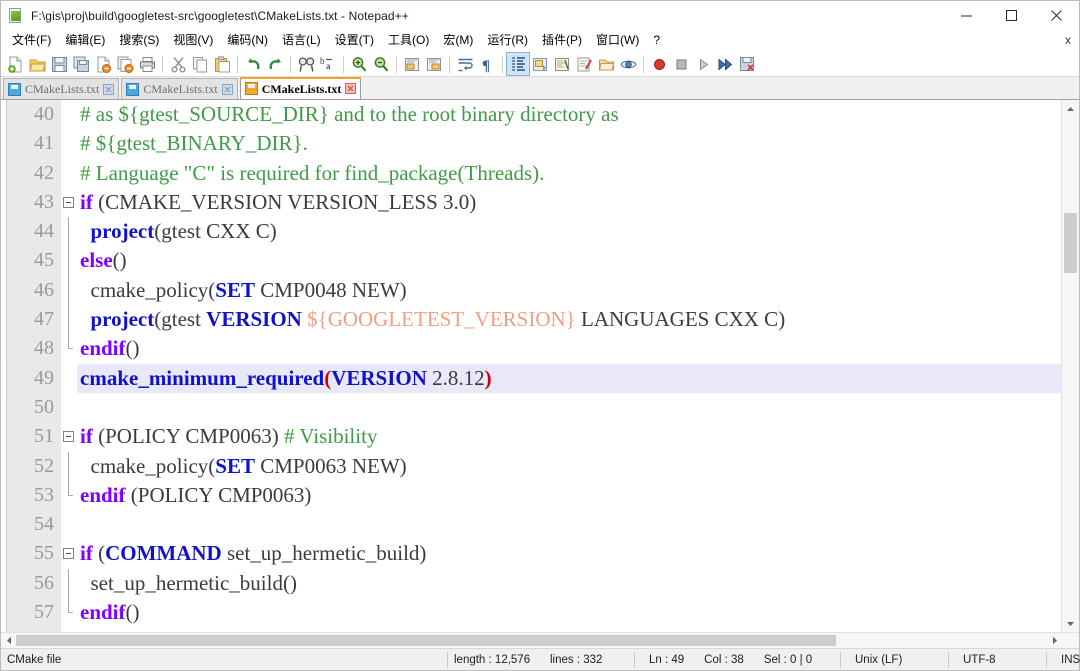 The height and width of the screenshot is (671, 1080). Describe the element at coordinates (569, 349) in the screenshot. I see `code-text: endif()` at that location.